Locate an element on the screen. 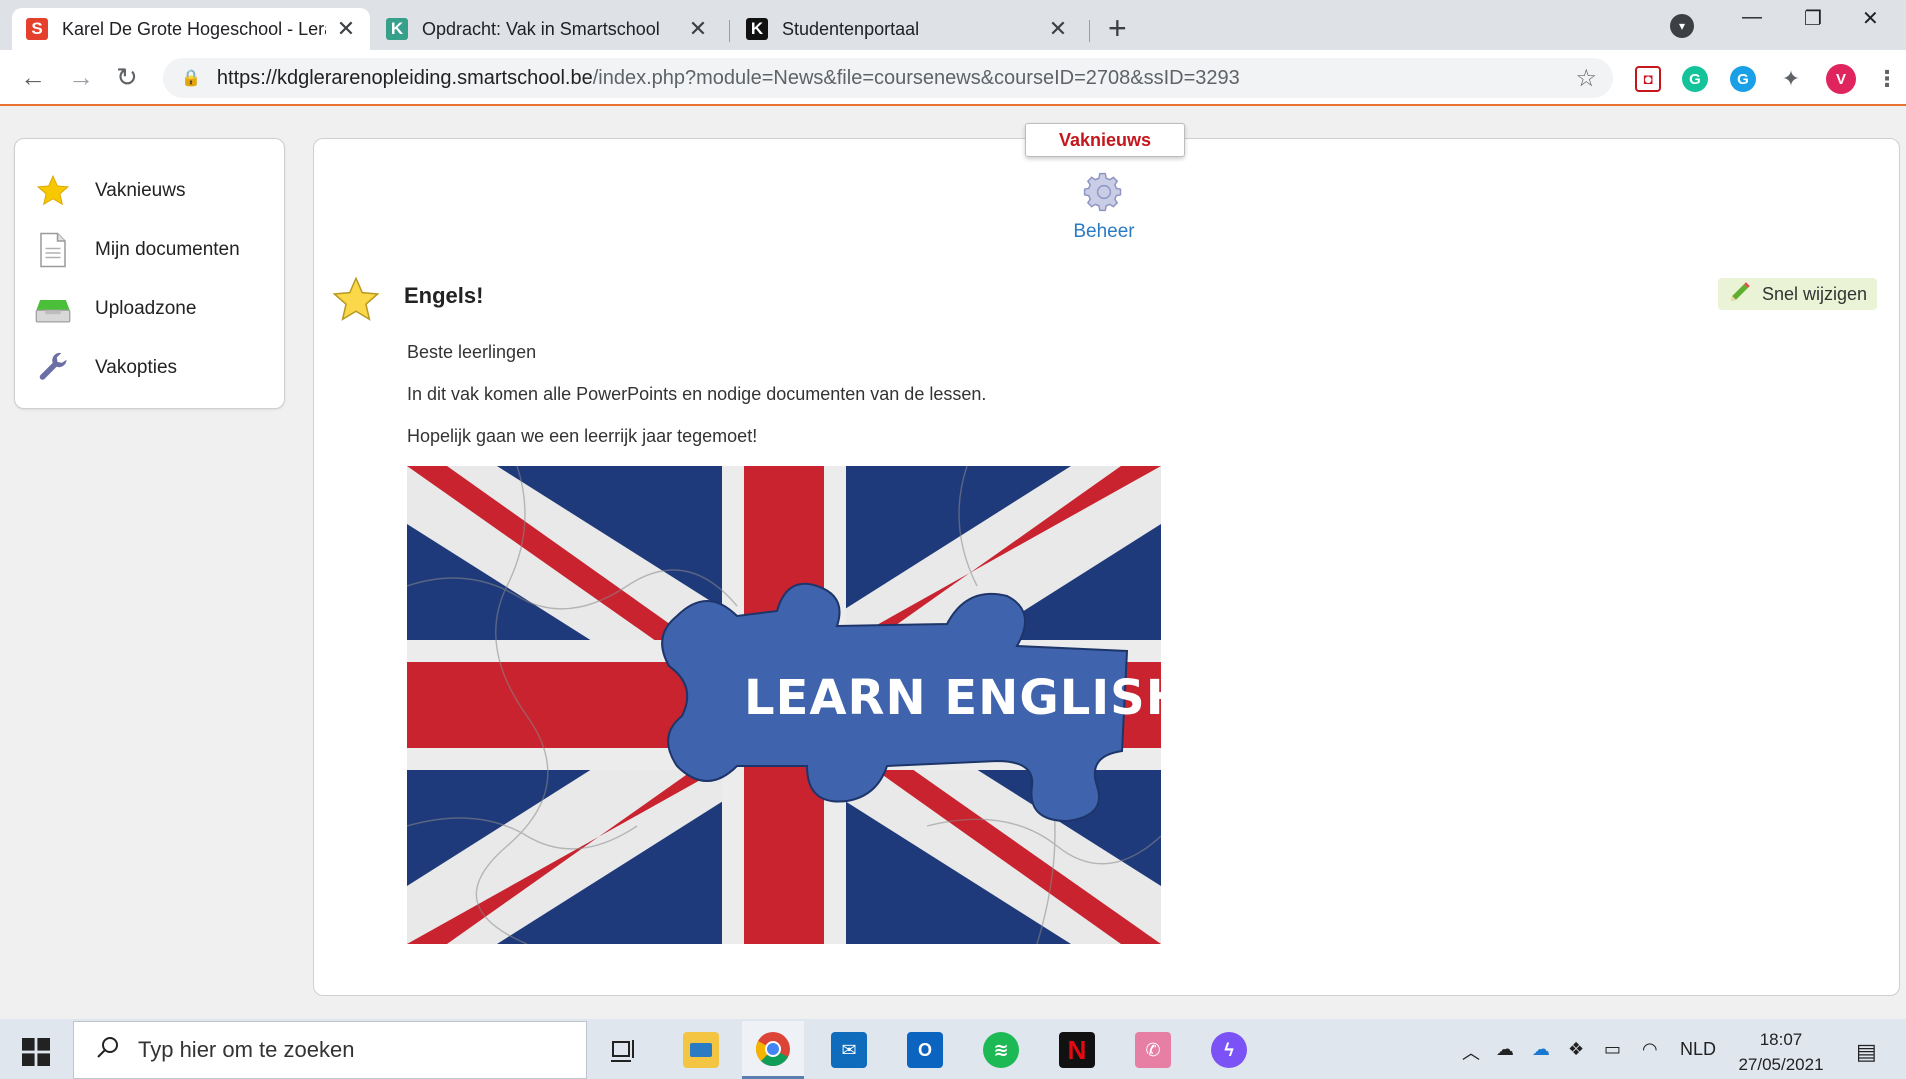  spotify-icon: ≋ is located at coordinates (1001, 1050).